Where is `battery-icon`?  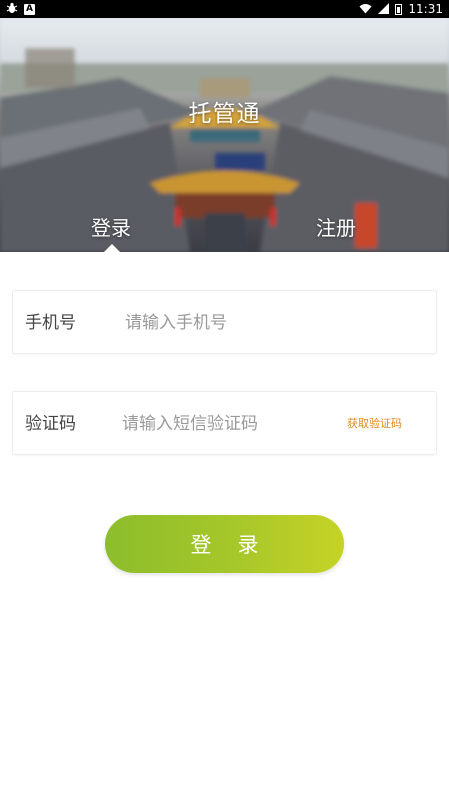 battery-icon is located at coordinates (399, 9).